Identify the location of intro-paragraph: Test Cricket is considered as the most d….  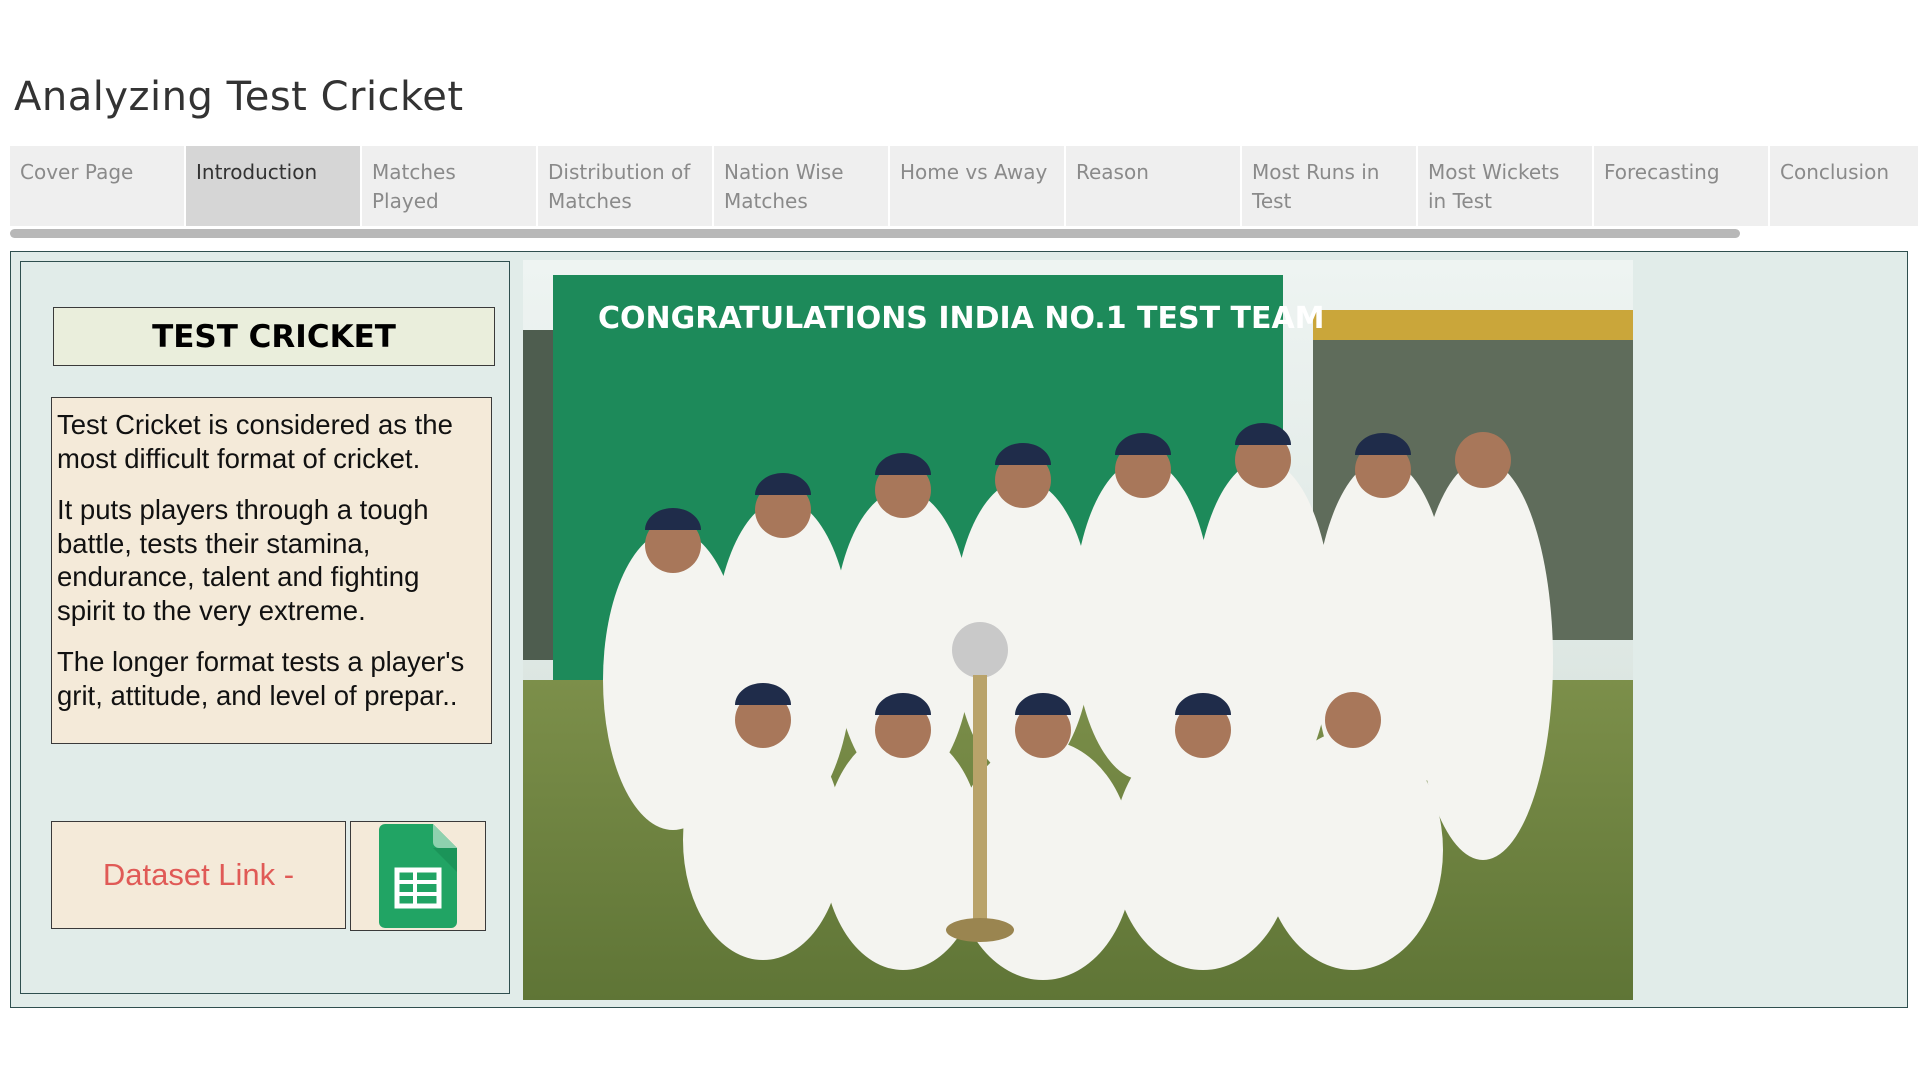
(255, 441).